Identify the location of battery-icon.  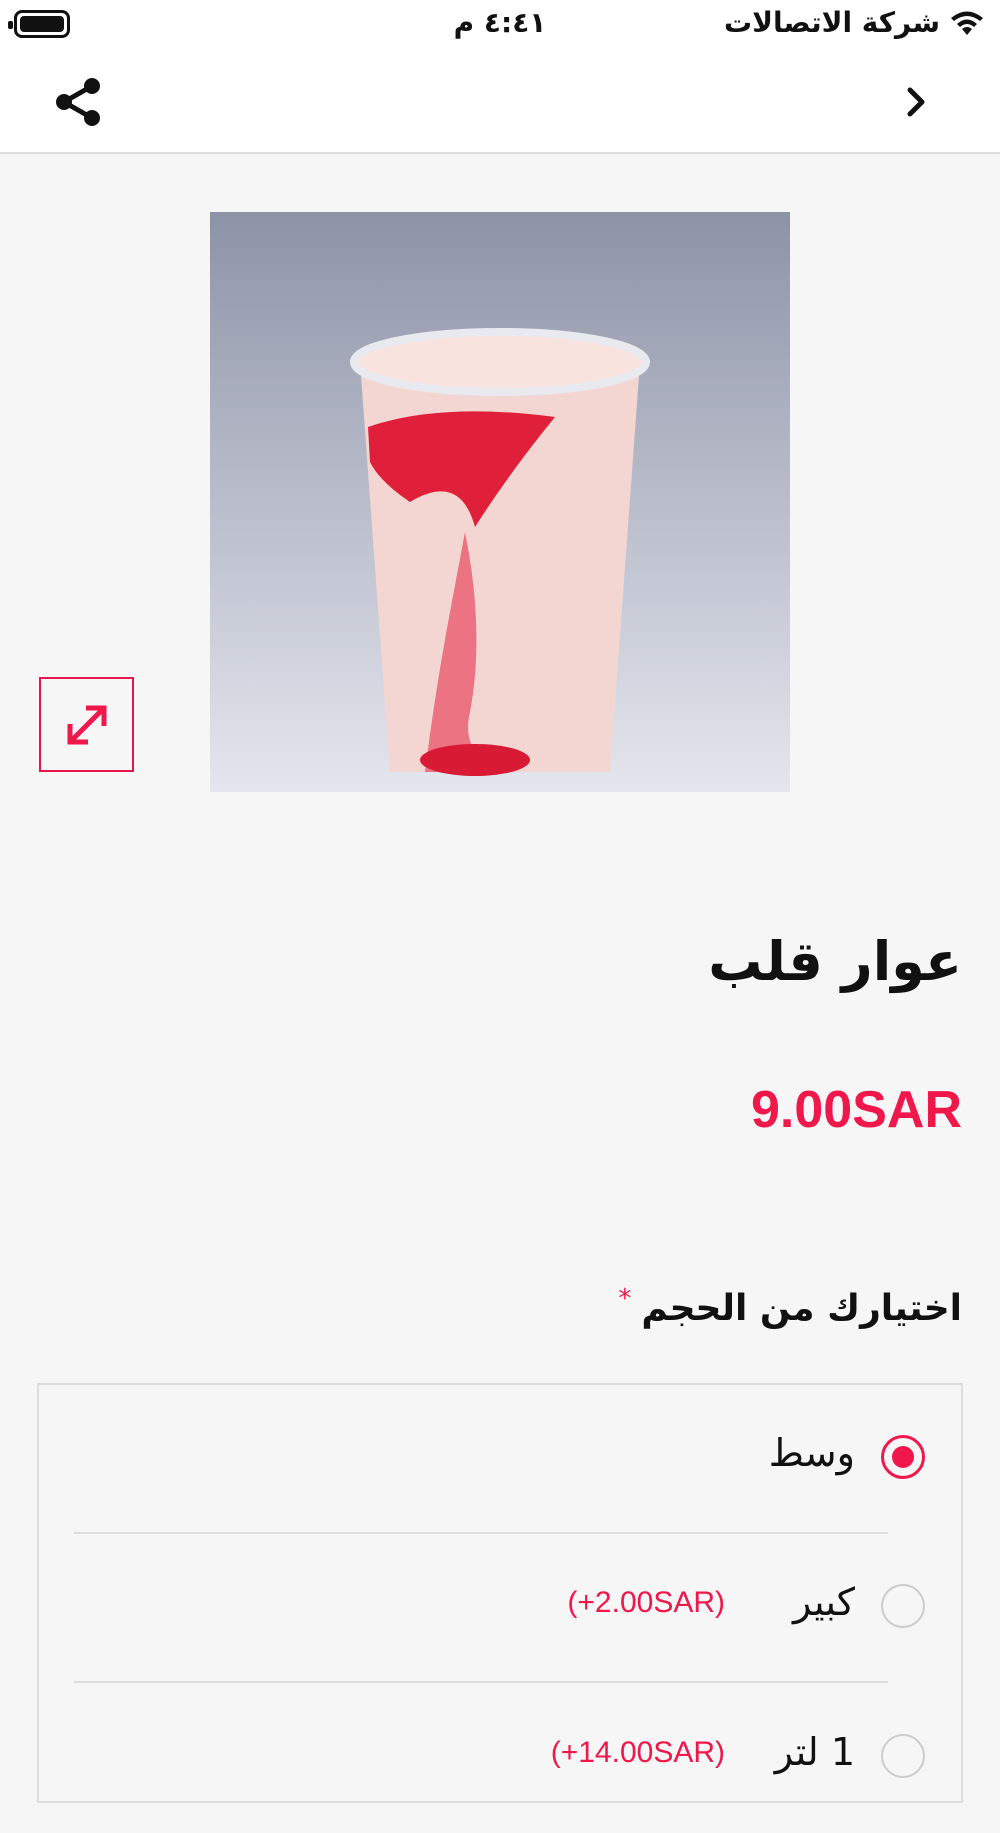
(39, 24).